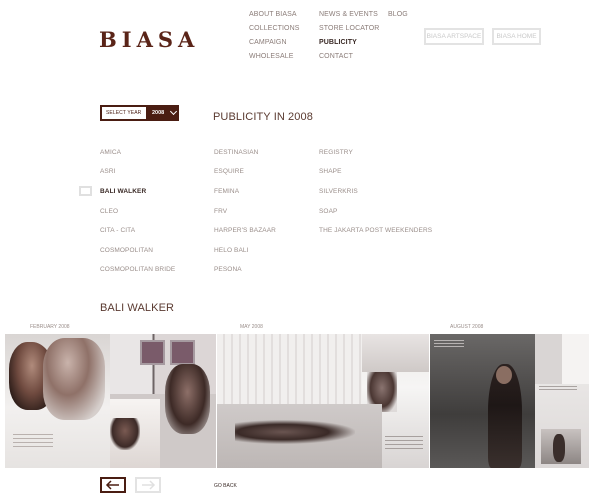 Image resolution: width=589 pixels, height=494 pixels. Describe the element at coordinates (110, 152) in the screenshot. I see `publication-amica: AMICA` at that location.